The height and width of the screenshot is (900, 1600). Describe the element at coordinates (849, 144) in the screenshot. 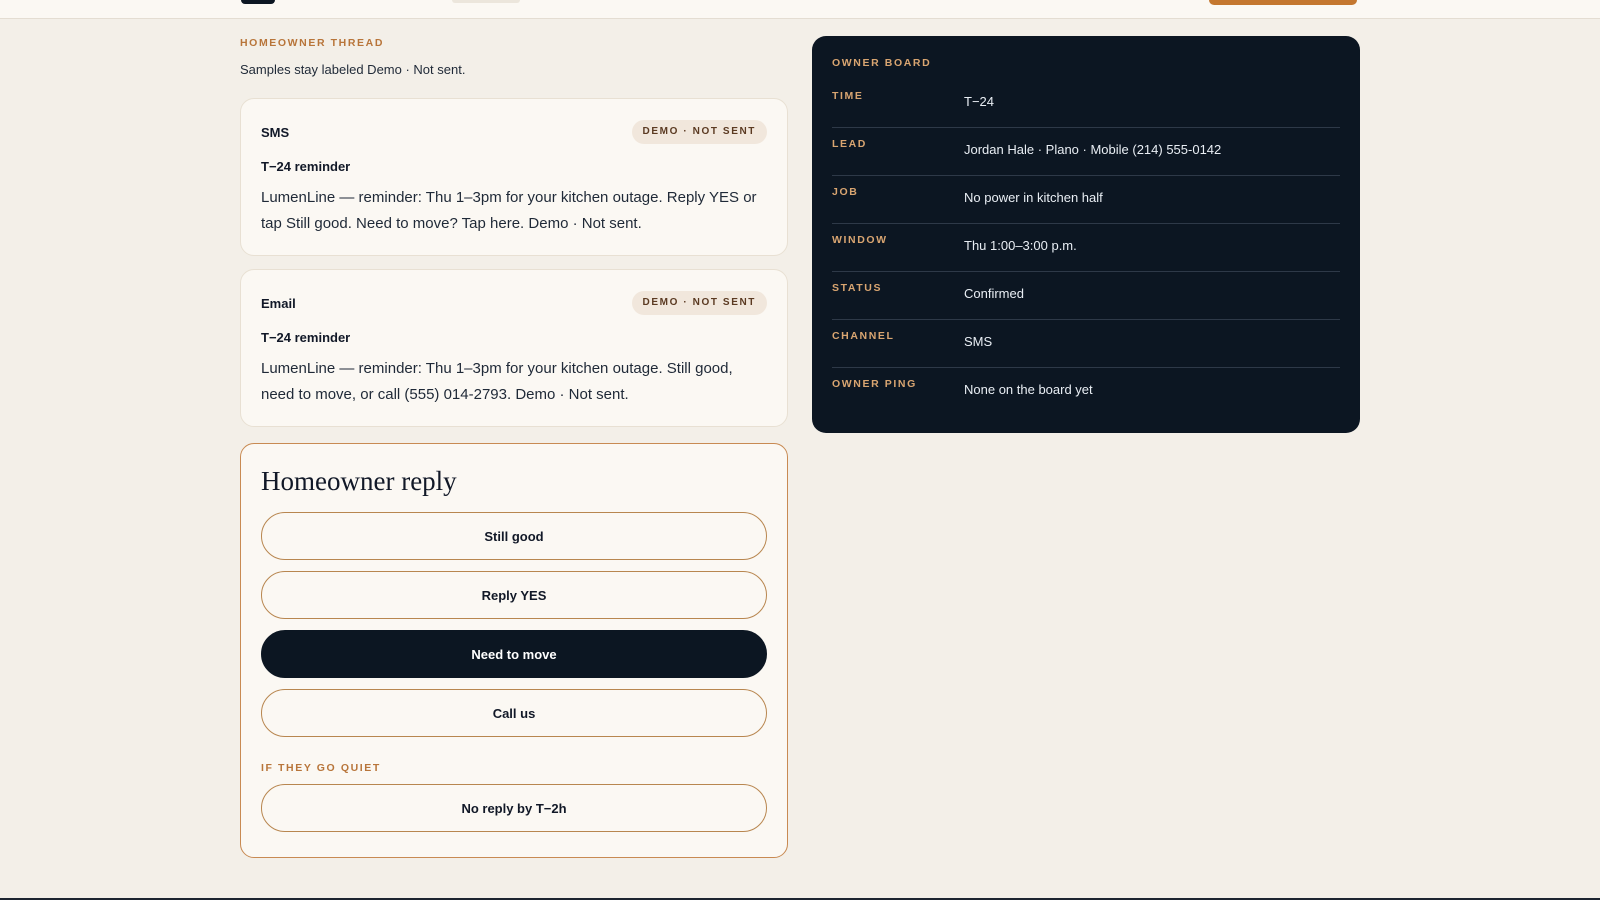

I see `board-key: LEAD` at that location.